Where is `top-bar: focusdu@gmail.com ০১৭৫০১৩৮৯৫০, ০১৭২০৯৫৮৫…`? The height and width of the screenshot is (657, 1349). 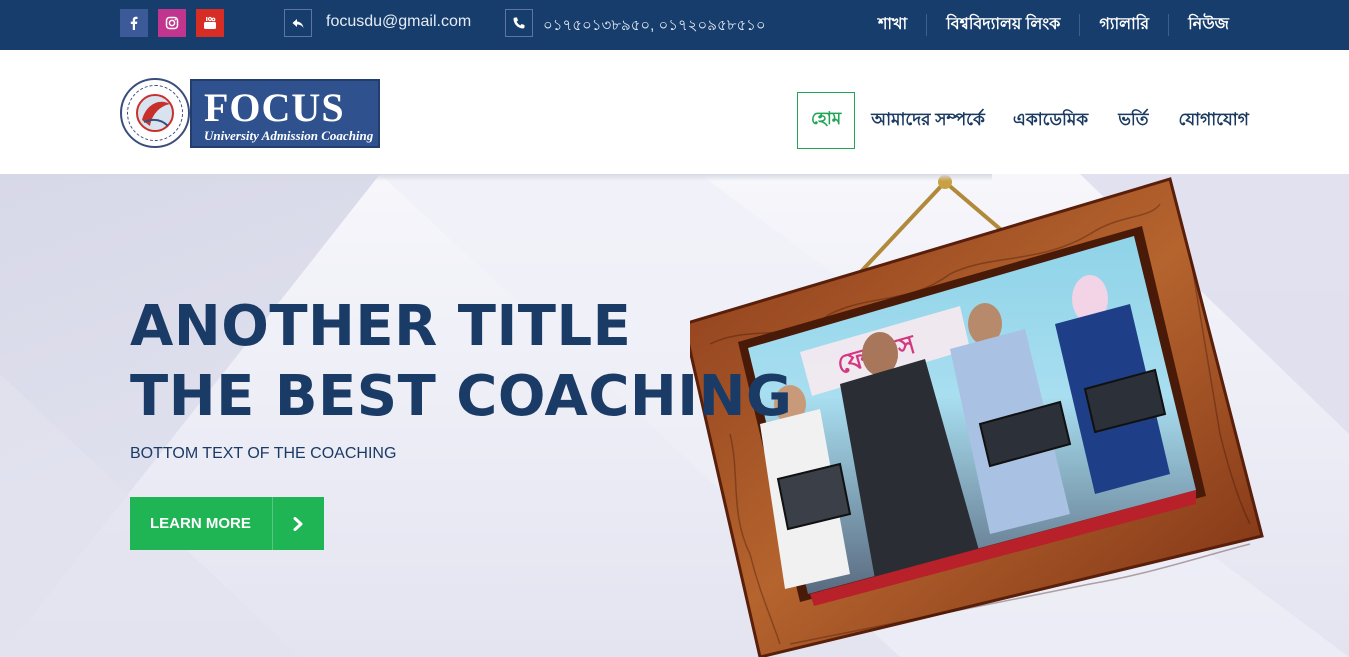
top-bar: focusdu@gmail.com ০১৭৫০১৩৮৯৫০, ০১৭২০৯৫৮৫… is located at coordinates (674, 25).